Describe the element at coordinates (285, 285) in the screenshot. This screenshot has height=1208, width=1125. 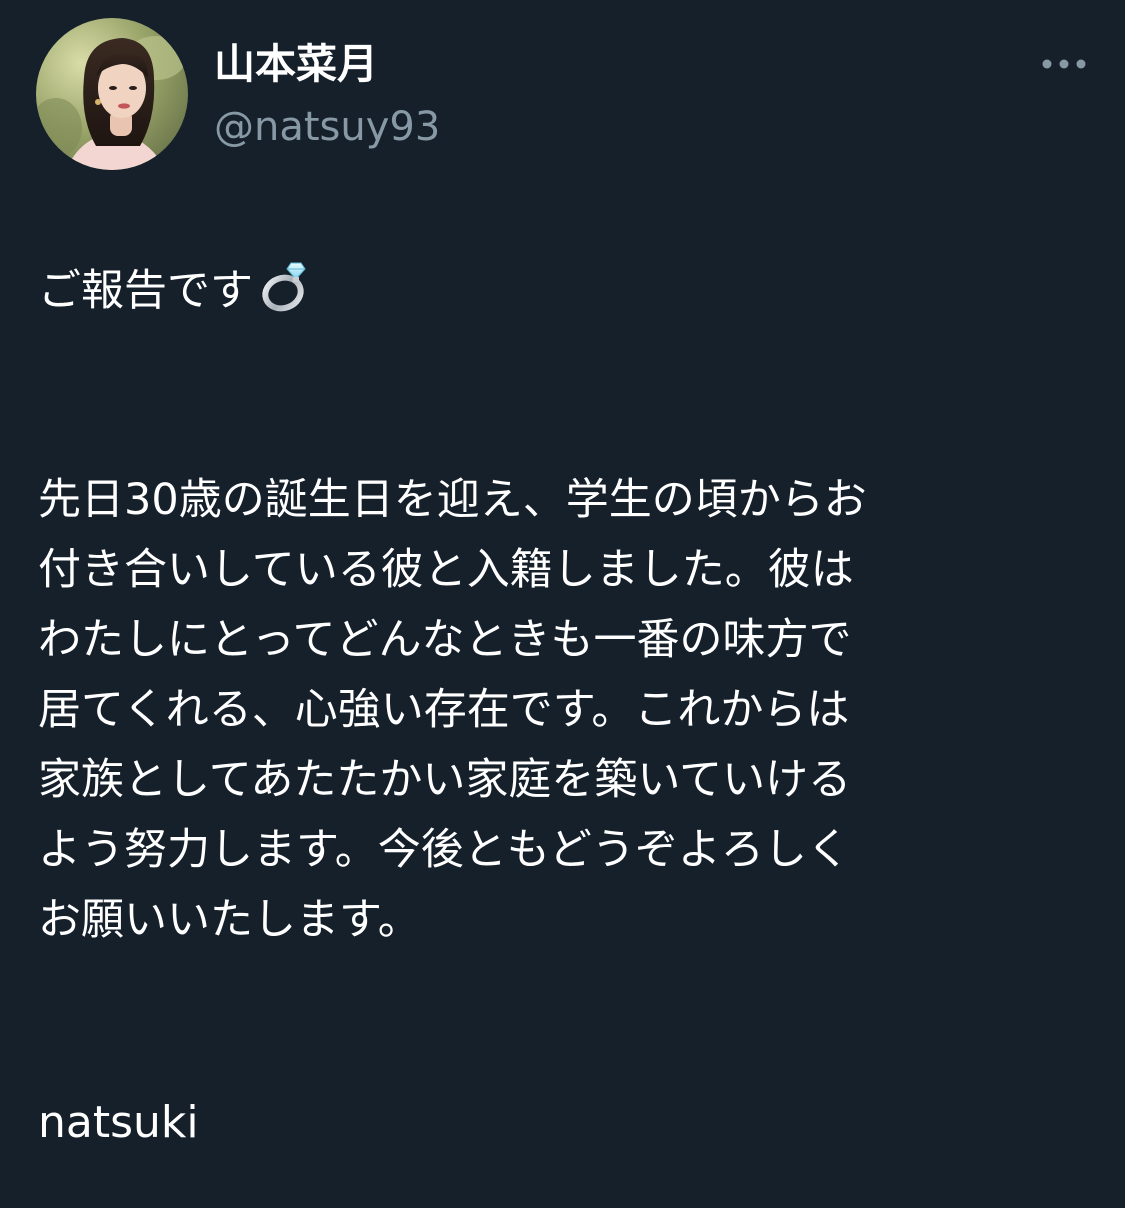
I see `ring-icon` at that location.